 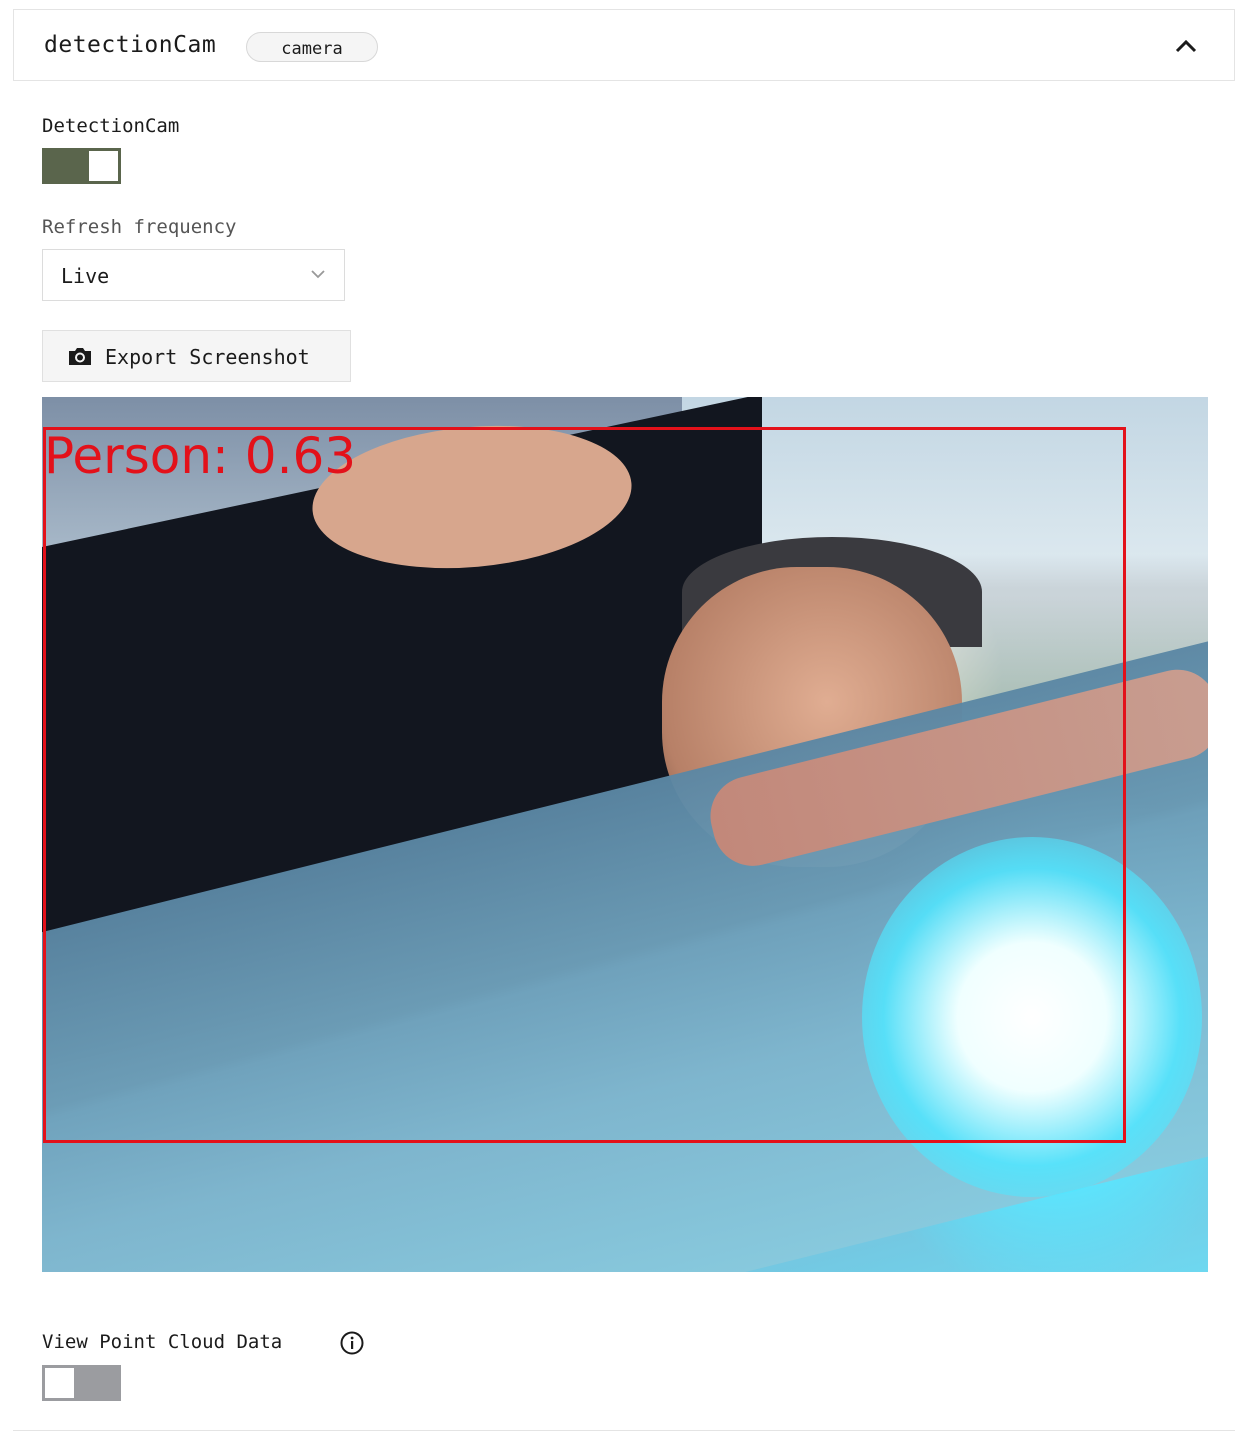 I want to click on point-cloud-label: View Point Cloud Data, so click(x=162, y=1342).